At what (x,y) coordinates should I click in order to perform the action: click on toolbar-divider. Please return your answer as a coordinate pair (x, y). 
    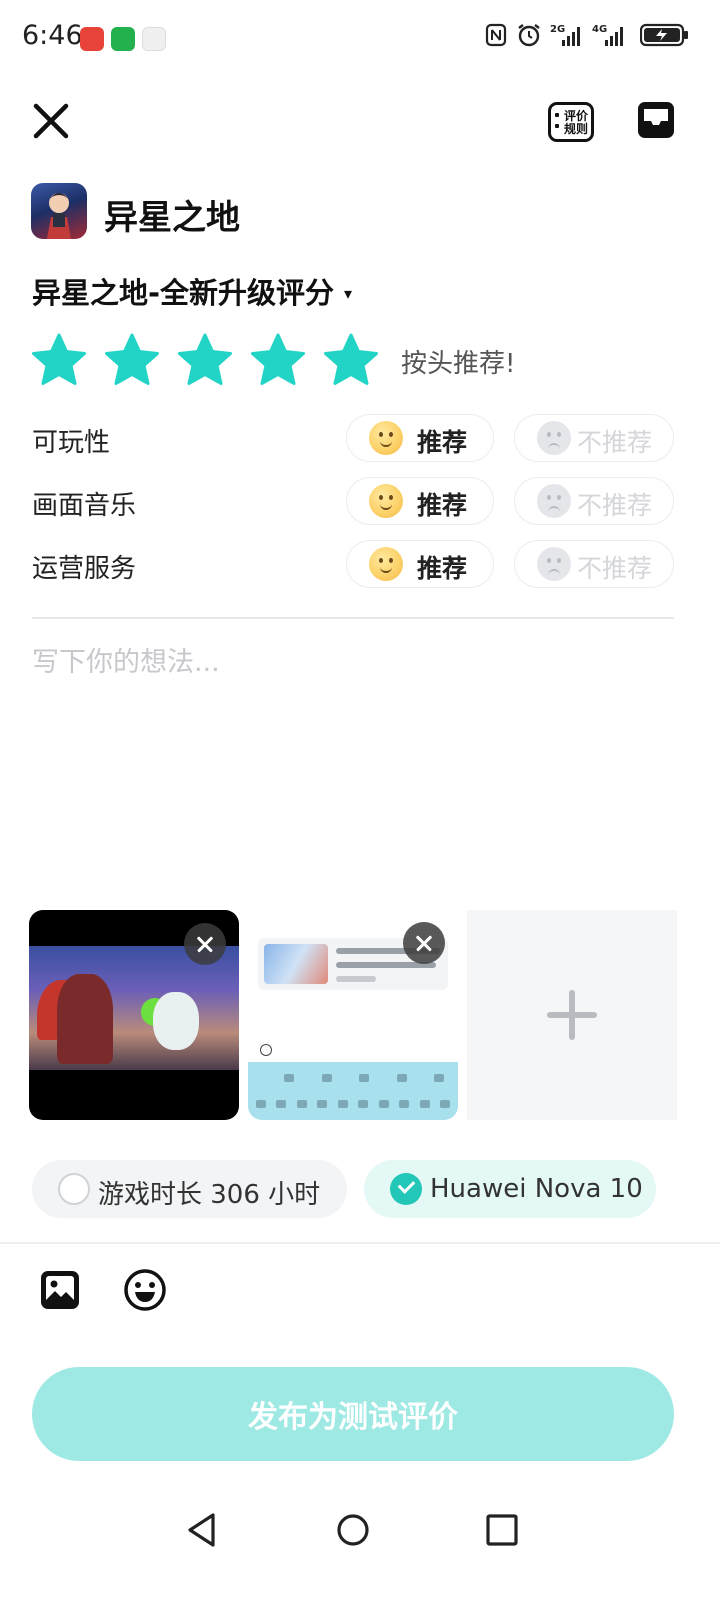
    Looking at the image, I should click on (360, 1243).